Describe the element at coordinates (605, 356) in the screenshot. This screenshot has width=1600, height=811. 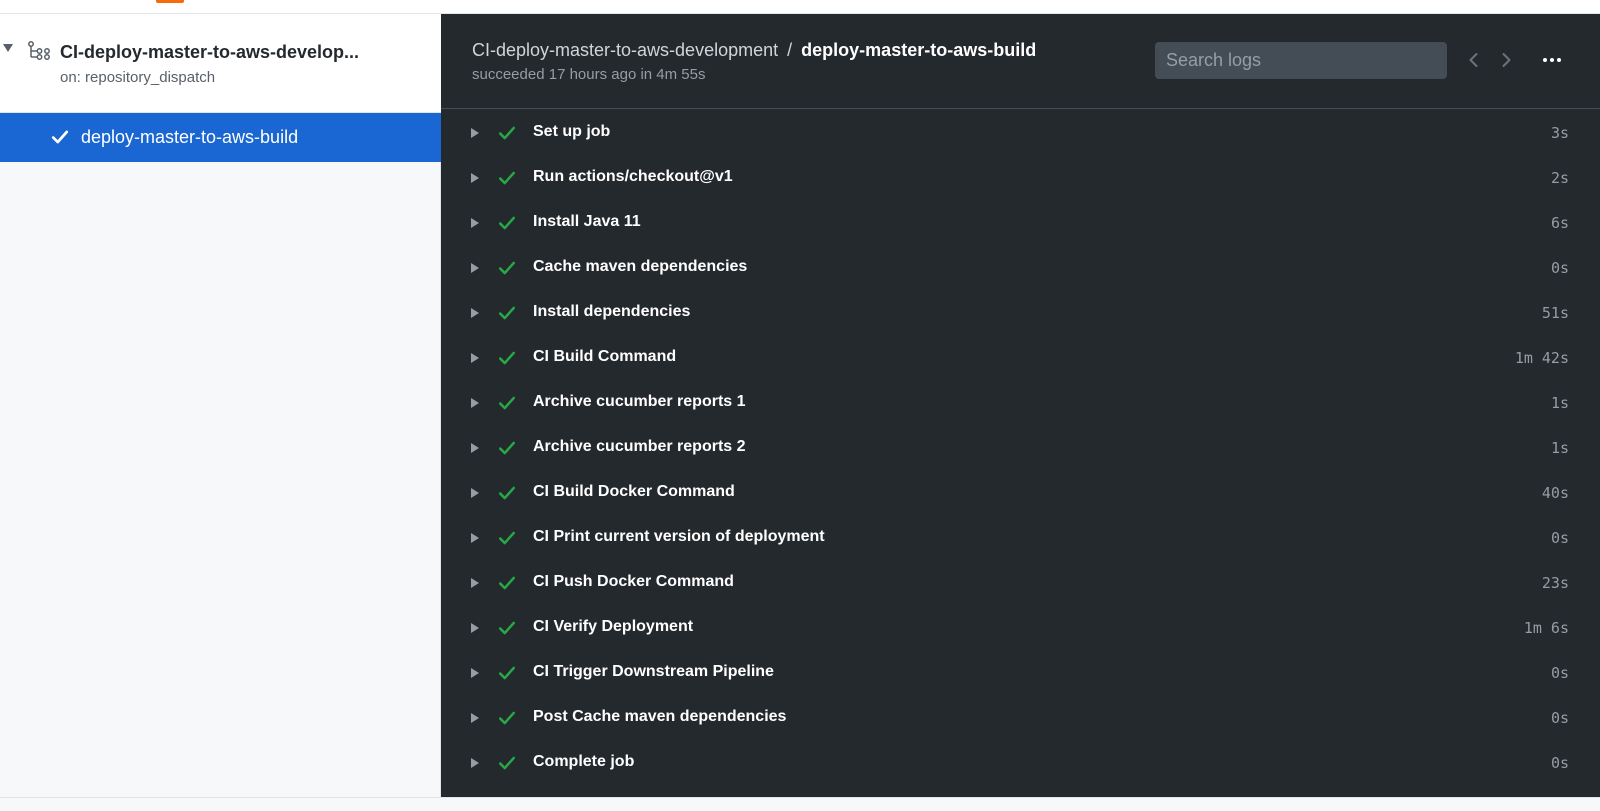
I see `step-name: CI Build Command` at that location.